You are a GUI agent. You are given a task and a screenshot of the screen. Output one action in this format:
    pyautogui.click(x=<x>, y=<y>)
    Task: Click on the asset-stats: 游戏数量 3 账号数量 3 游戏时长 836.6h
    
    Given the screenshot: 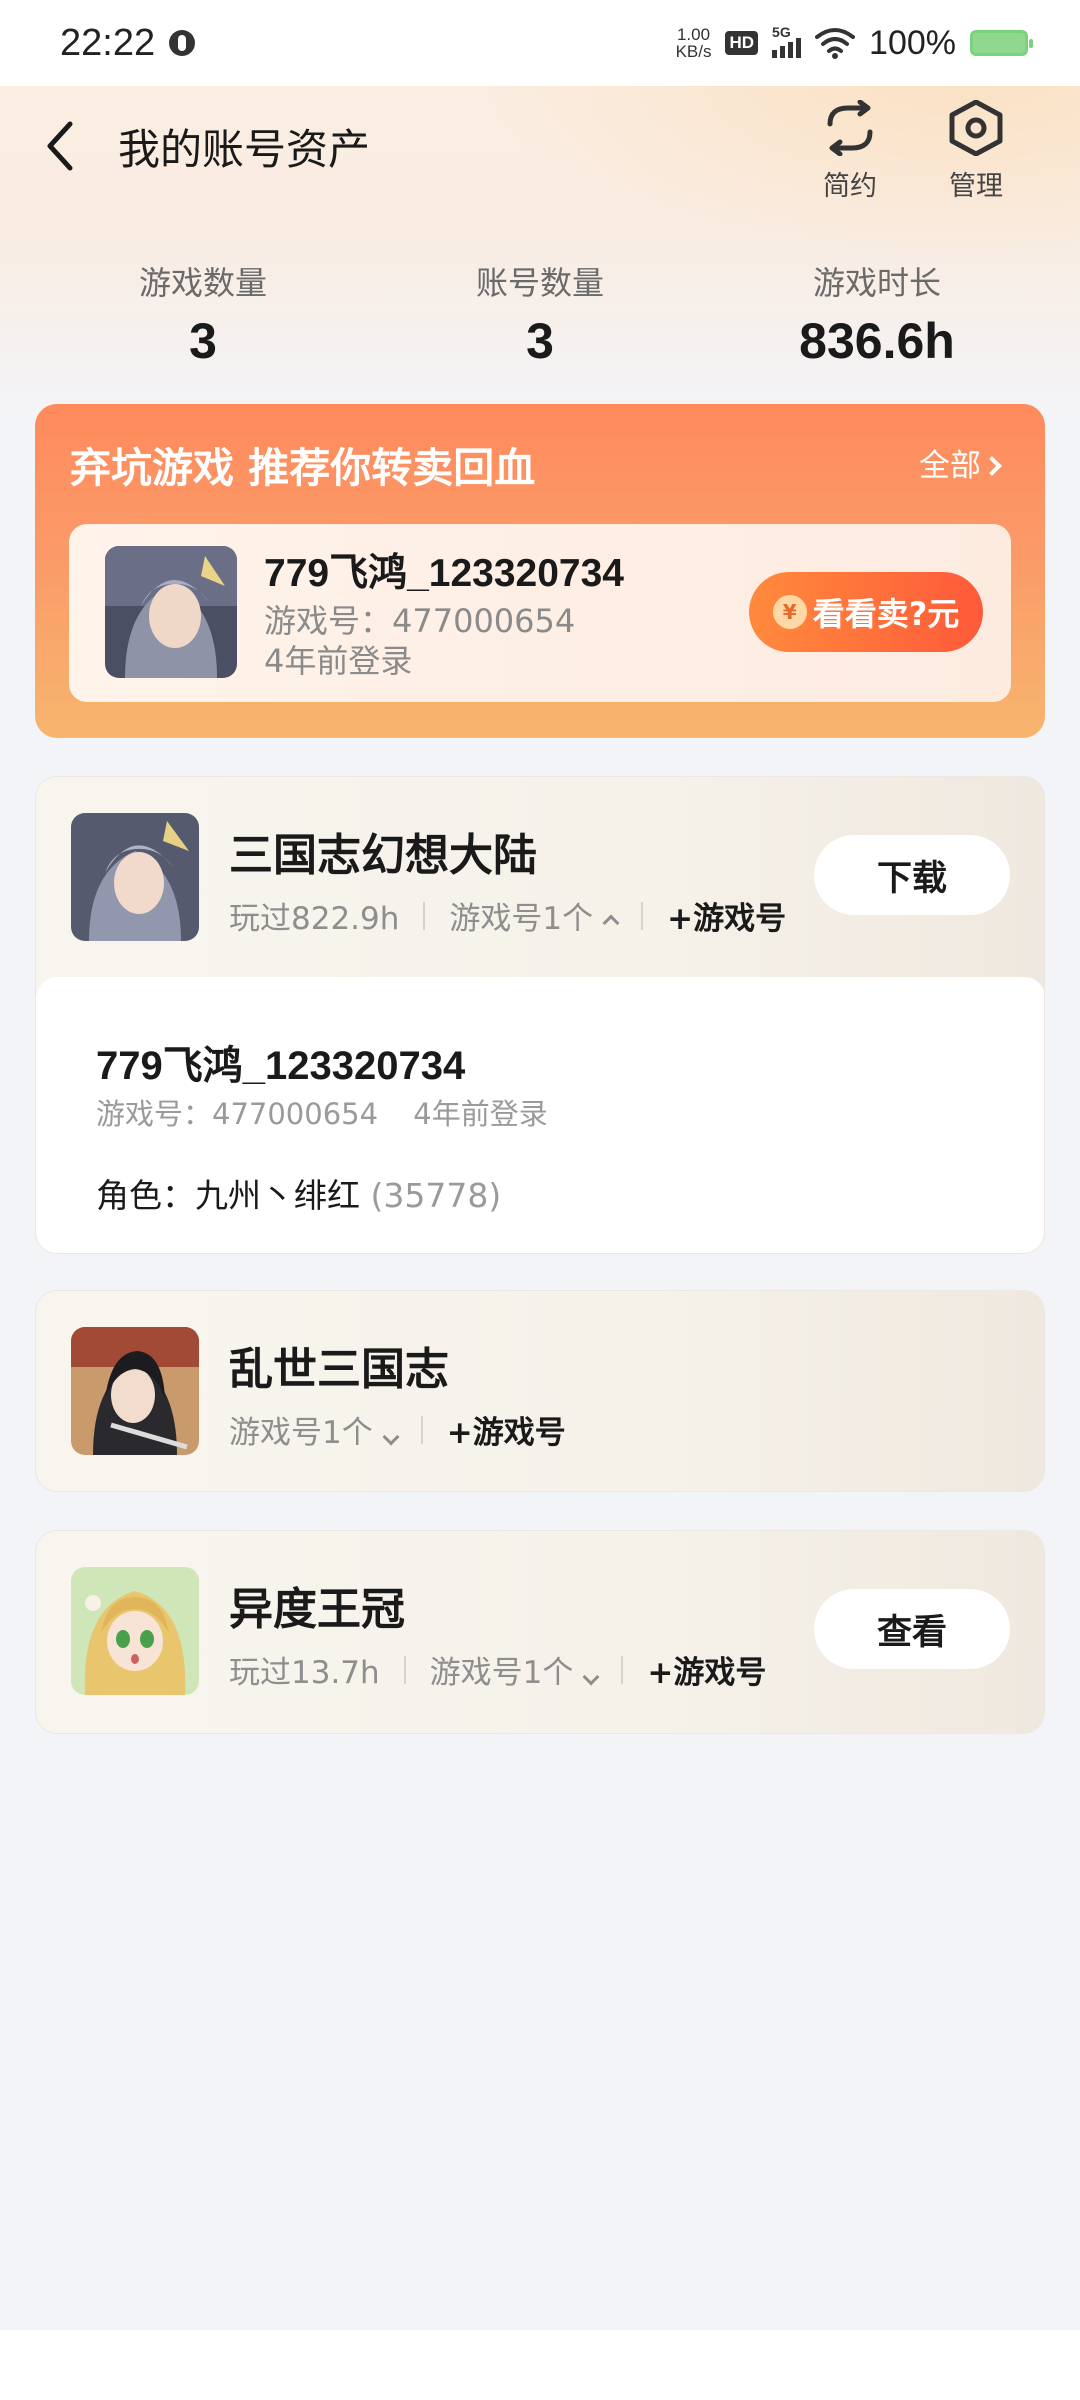 What is the action you would take?
    pyautogui.click(x=540, y=318)
    